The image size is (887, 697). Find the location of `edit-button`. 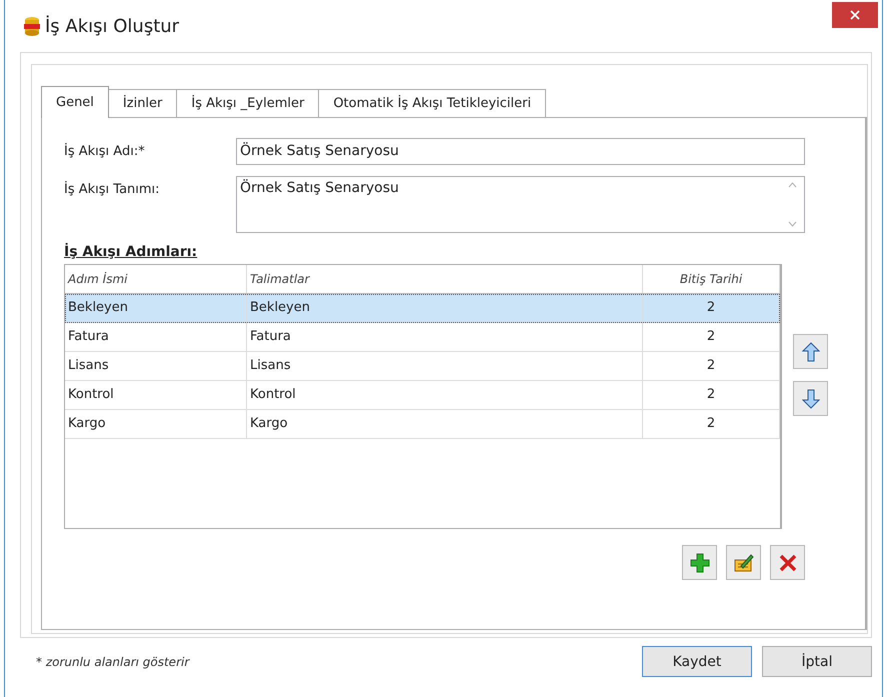

edit-button is located at coordinates (743, 562).